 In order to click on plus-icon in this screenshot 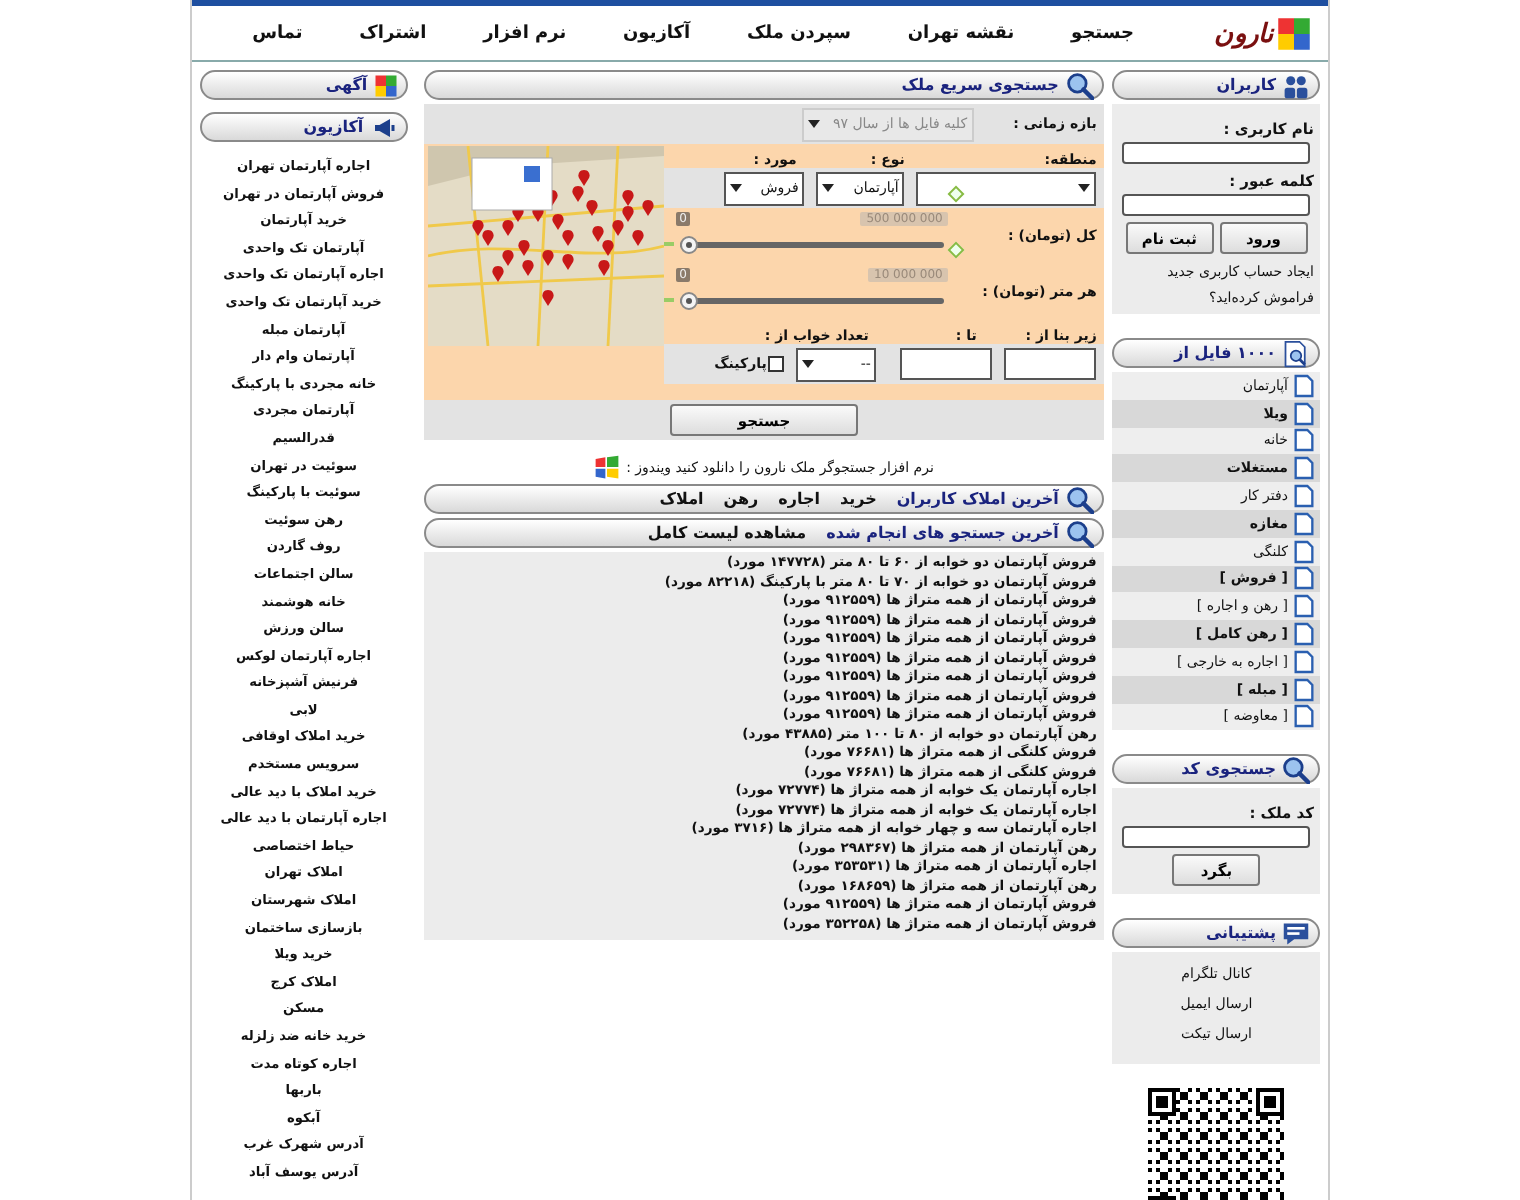, I will do `click(957, 250)`.